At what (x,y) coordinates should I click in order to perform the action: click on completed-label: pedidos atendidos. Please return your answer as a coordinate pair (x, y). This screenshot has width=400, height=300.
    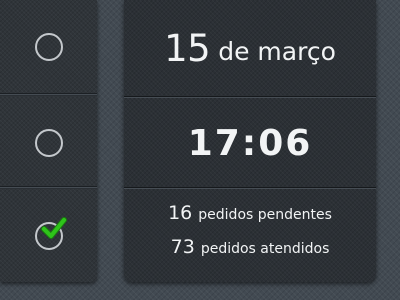
    Looking at the image, I should click on (265, 248).